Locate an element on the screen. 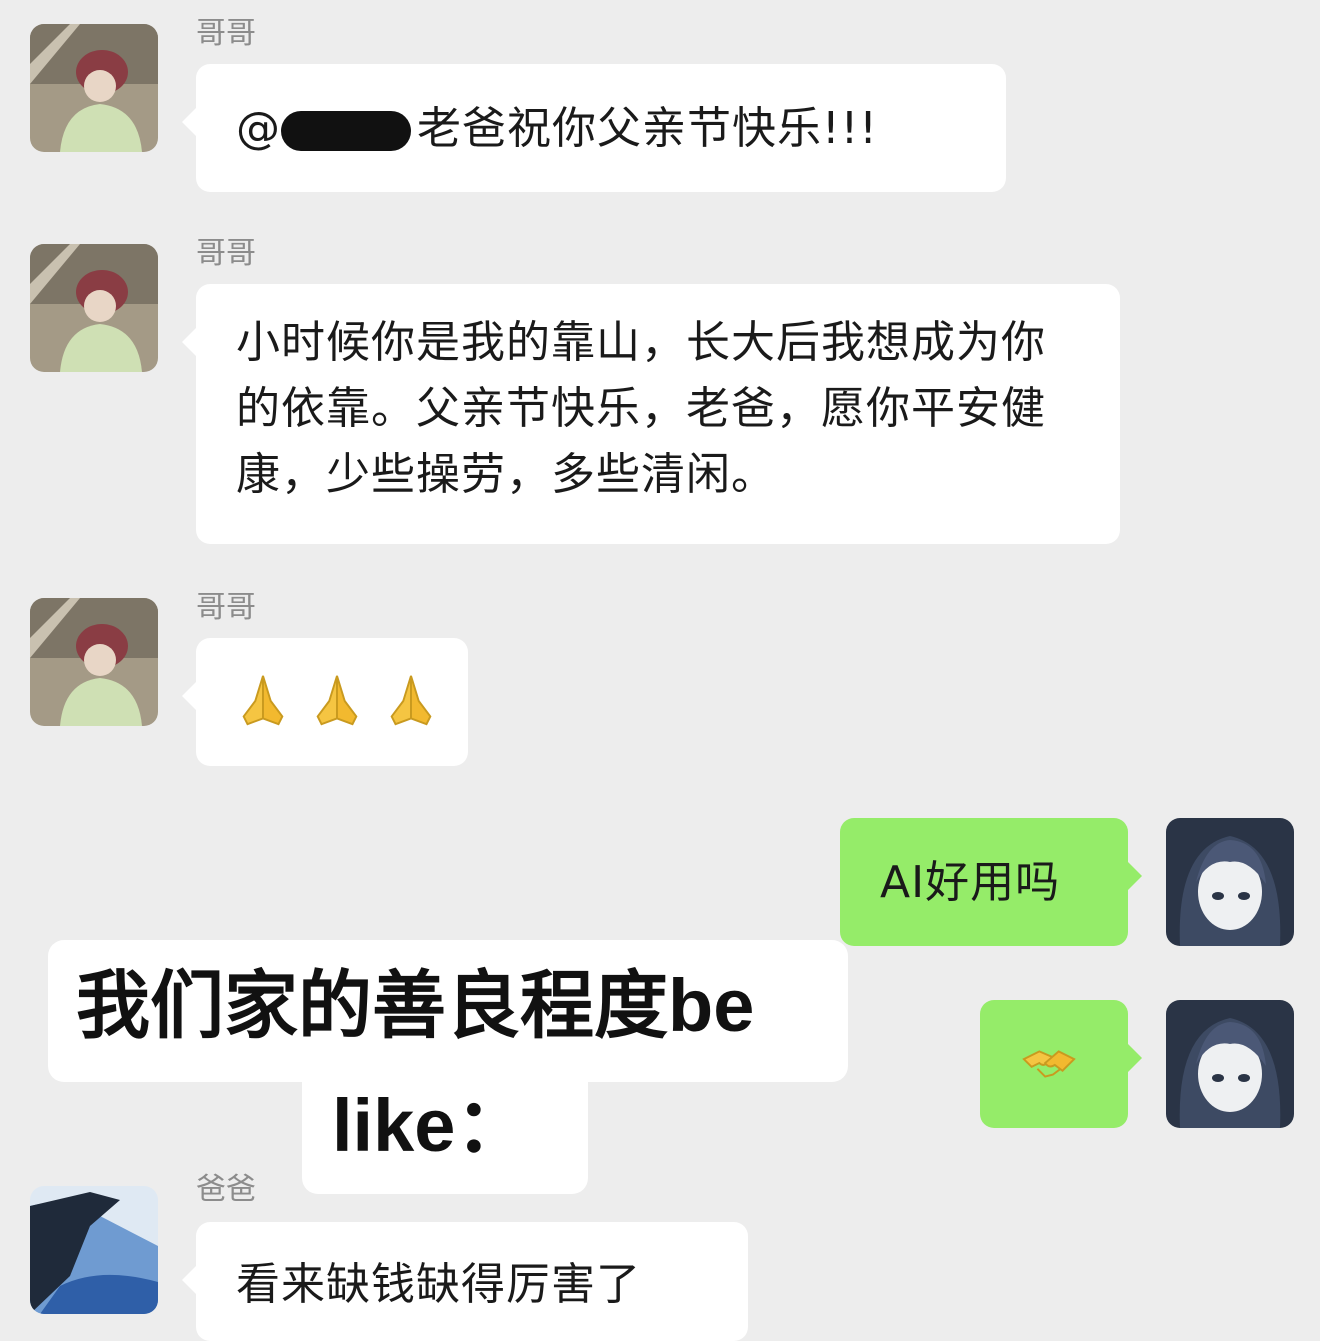 Image resolution: width=1320 pixels, height=1341 pixels. message-bubble: 看来缺钱缺得厉害了 is located at coordinates (465, 1281).